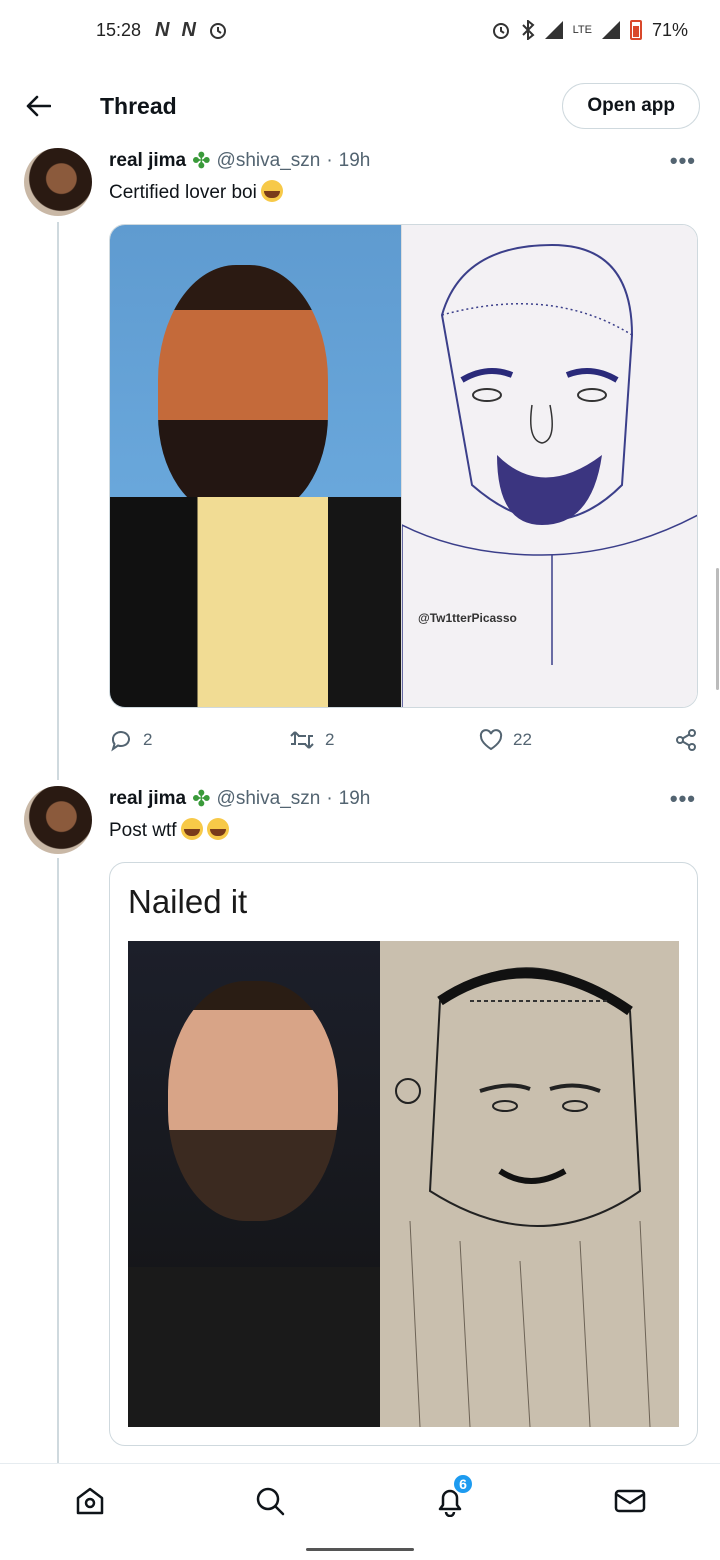  Describe the element at coordinates (189, 29) in the screenshot. I see `n-notification-icon-2: N` at that location.